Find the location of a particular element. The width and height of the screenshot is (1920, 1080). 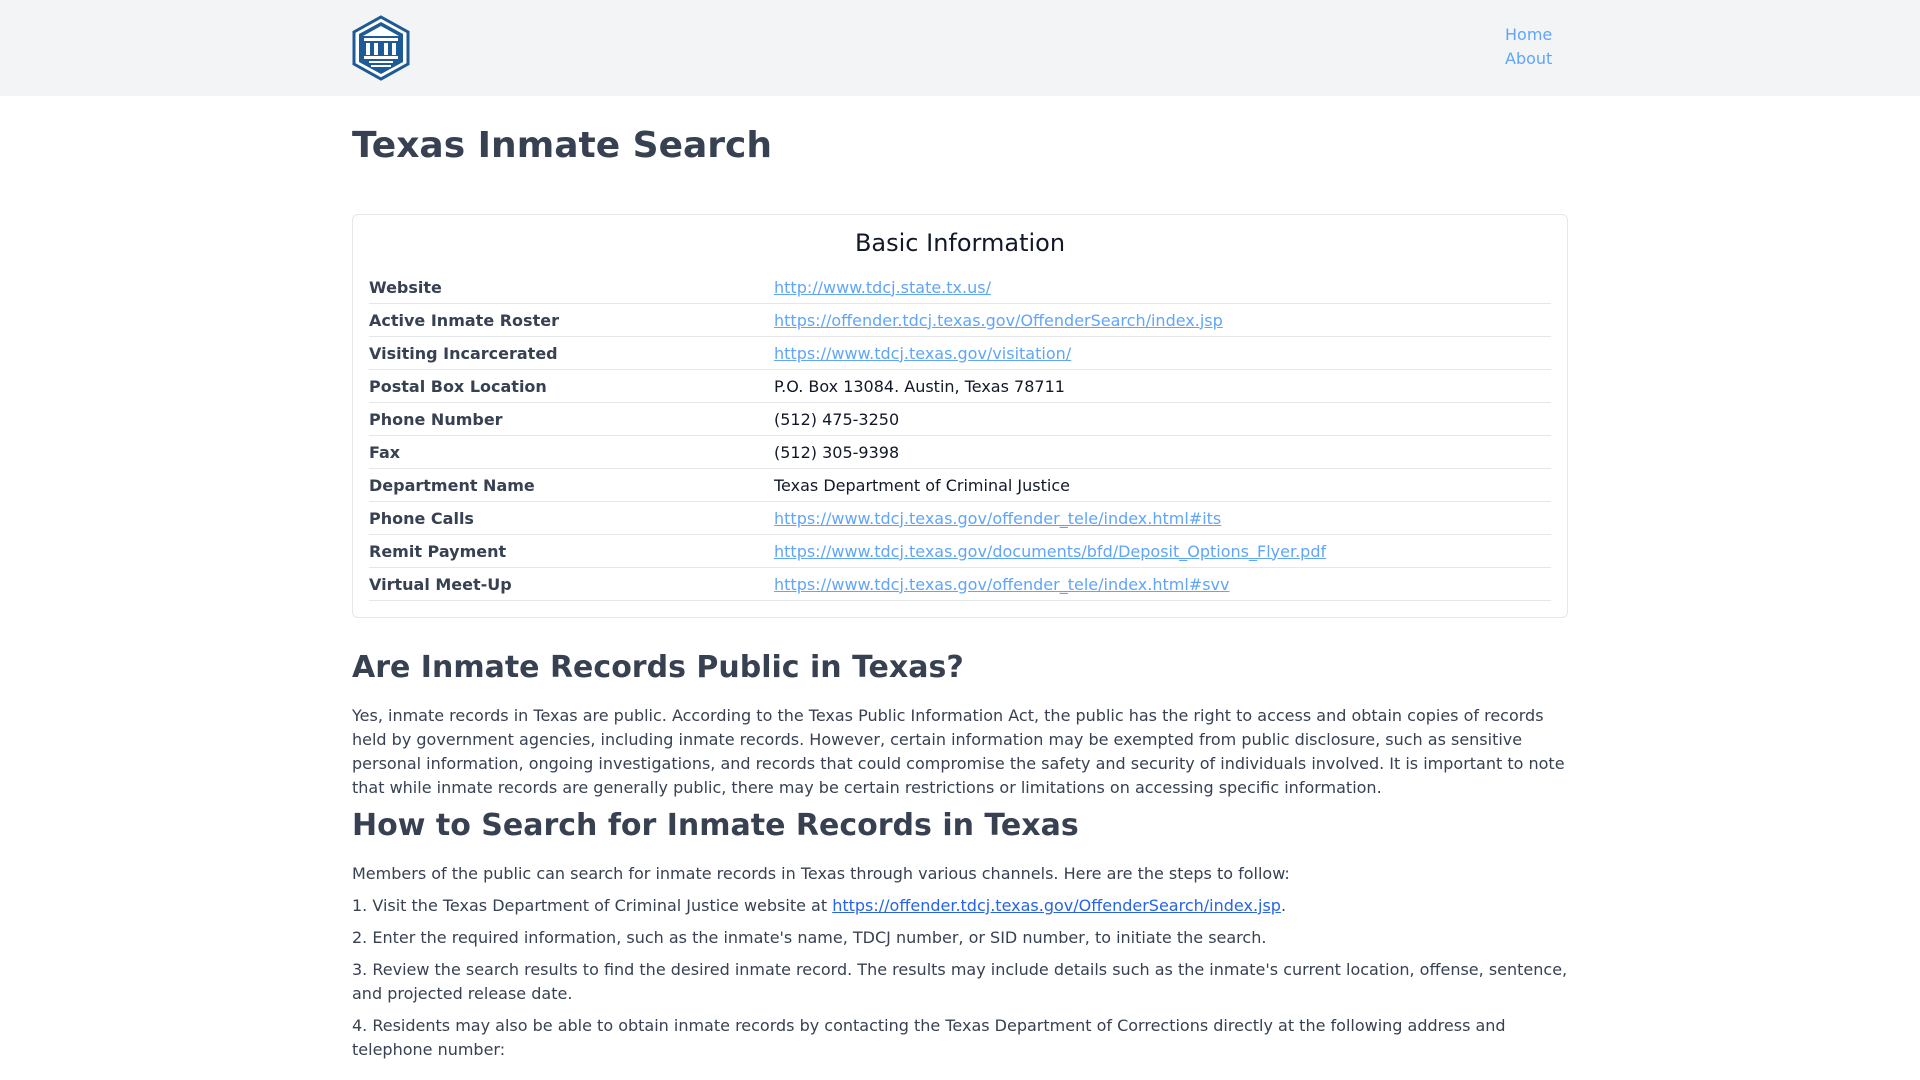

info-row-label: Fax is located at coordinates (385, 452).